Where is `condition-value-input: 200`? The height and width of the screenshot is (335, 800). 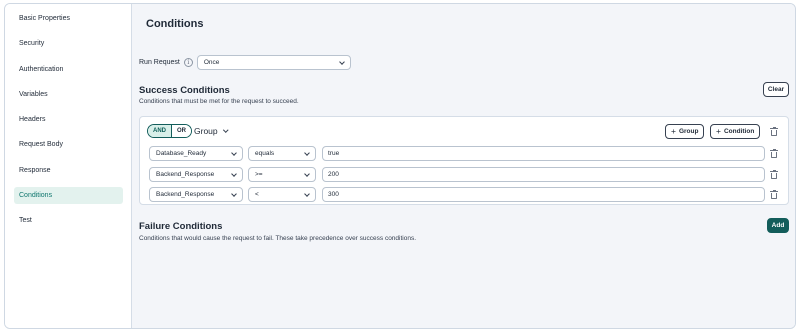 condition-value-input: 200 is located at coordinates (543, 174).